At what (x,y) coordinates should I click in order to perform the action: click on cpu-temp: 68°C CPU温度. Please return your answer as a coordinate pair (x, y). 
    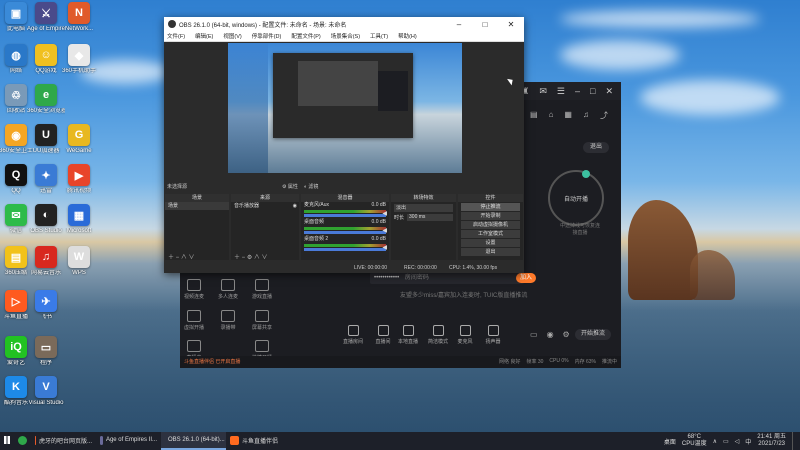
    Looking at the image, I should click on (694, 441).